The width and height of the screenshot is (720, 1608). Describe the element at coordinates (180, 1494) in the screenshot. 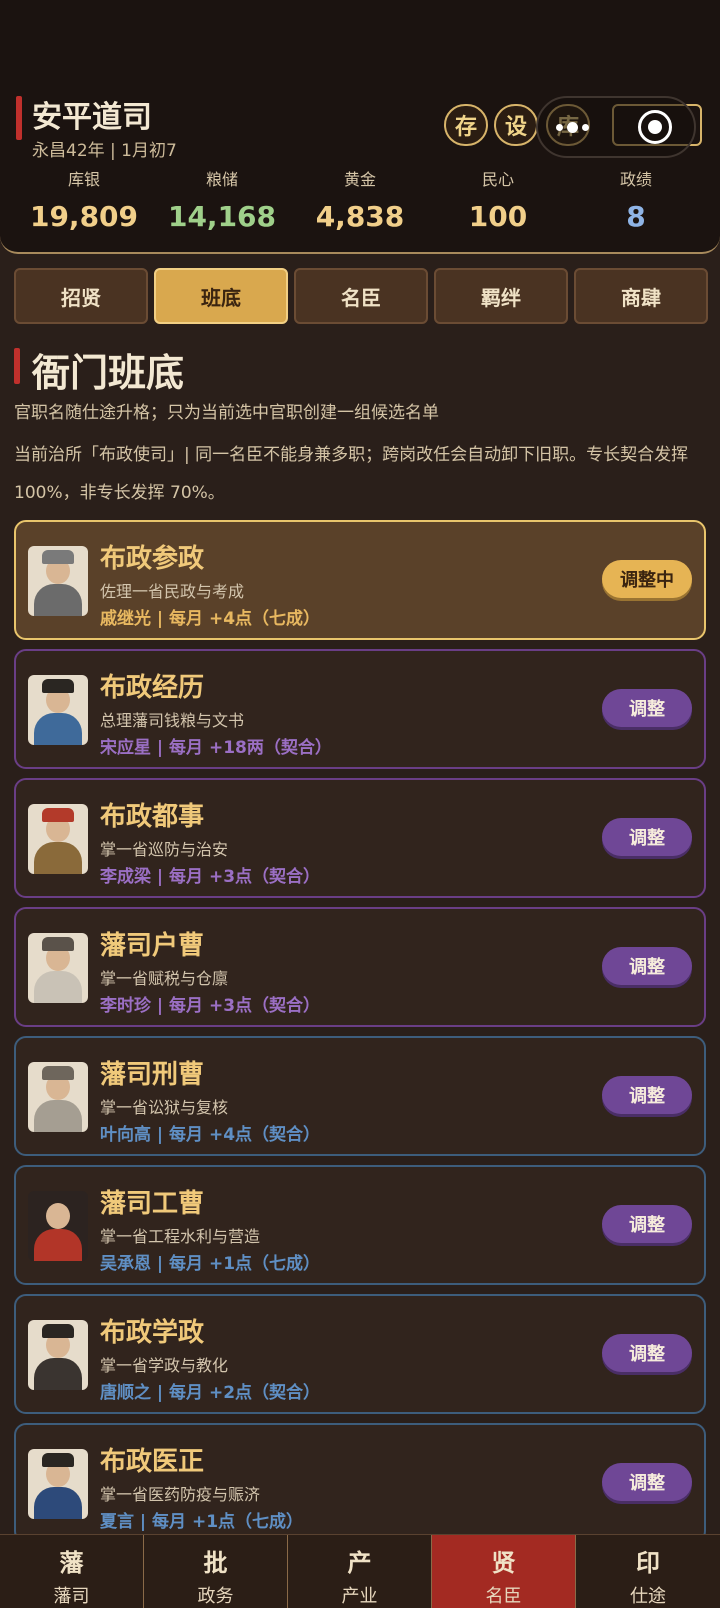

I see `post-description: 掌一省医药防疫与赈济` at that location.